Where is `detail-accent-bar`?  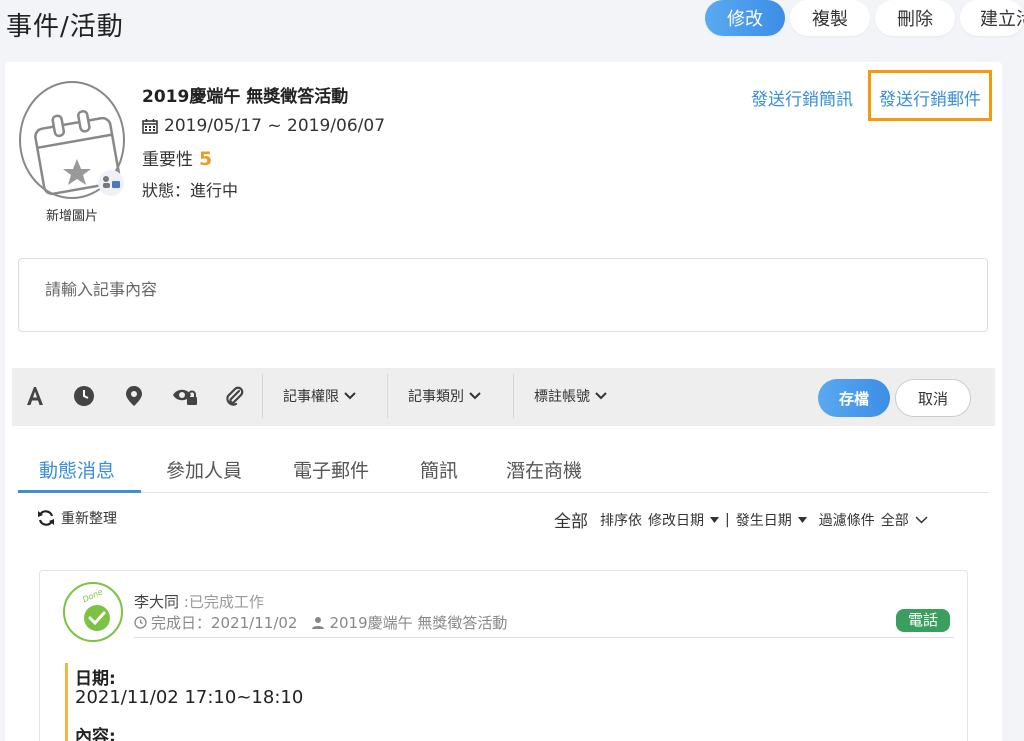
detail-accent-bar is located at coordinates (66, 702).